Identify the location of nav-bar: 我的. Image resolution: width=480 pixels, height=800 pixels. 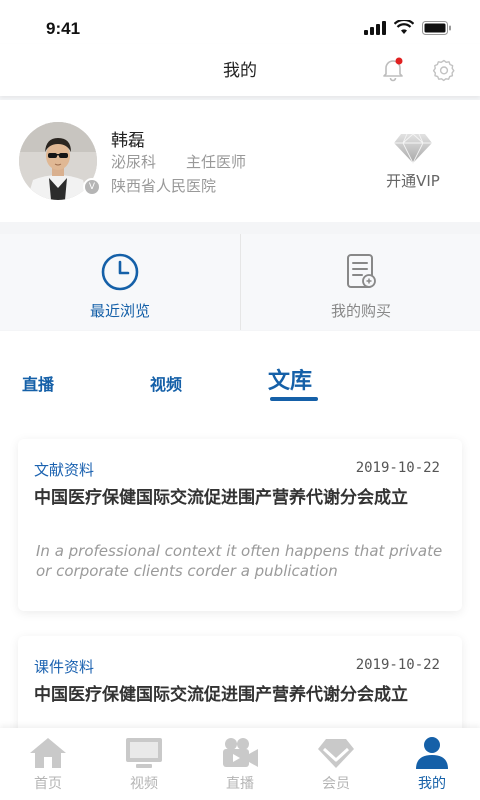
(240, 70).